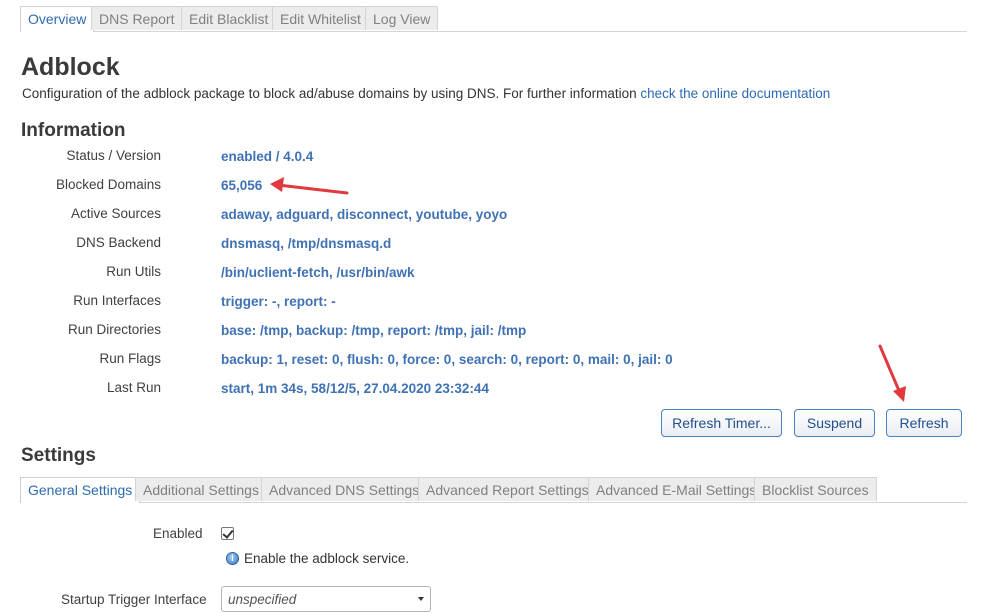  Describe the element at coordinates (309, 186) in the screenshot. I see `arrow-blocked-domains` at that location.